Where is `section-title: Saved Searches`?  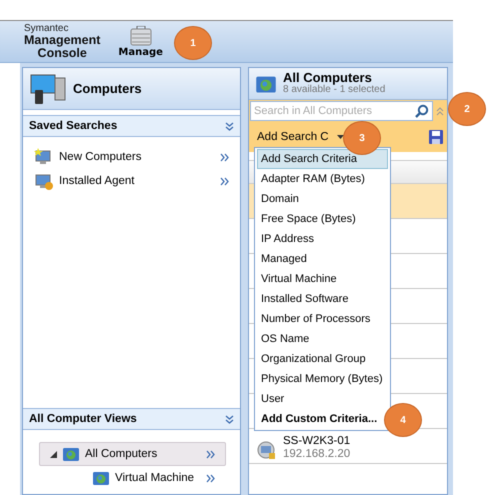
section-title: Saved Searches is located at coordinates (73, 126).